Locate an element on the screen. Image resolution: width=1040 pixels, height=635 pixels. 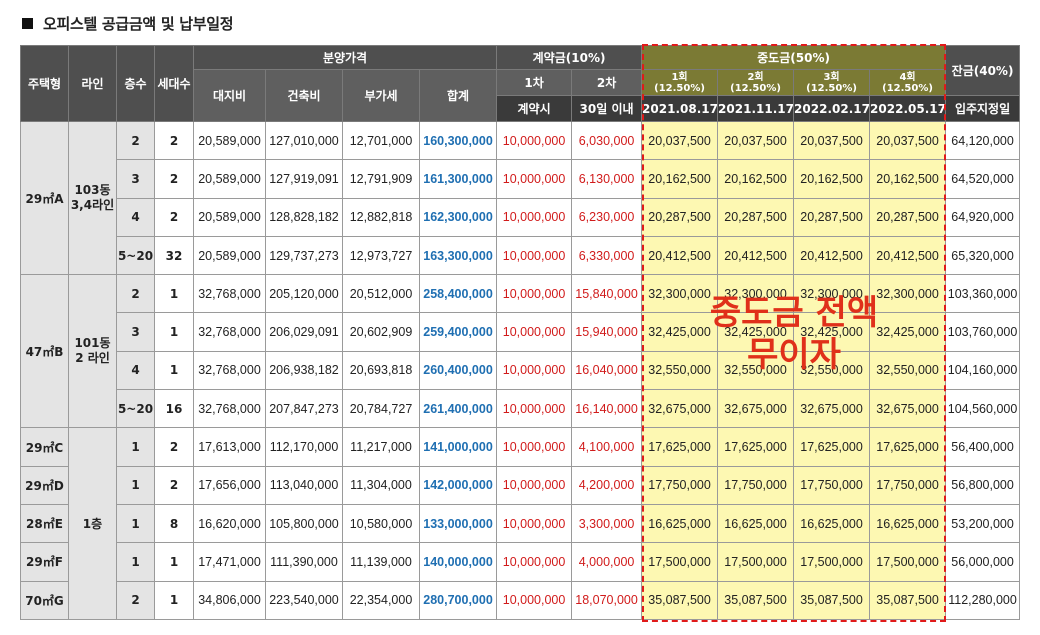
middle-4-cell: 20,412,500 is located at coordinates (908, 255).